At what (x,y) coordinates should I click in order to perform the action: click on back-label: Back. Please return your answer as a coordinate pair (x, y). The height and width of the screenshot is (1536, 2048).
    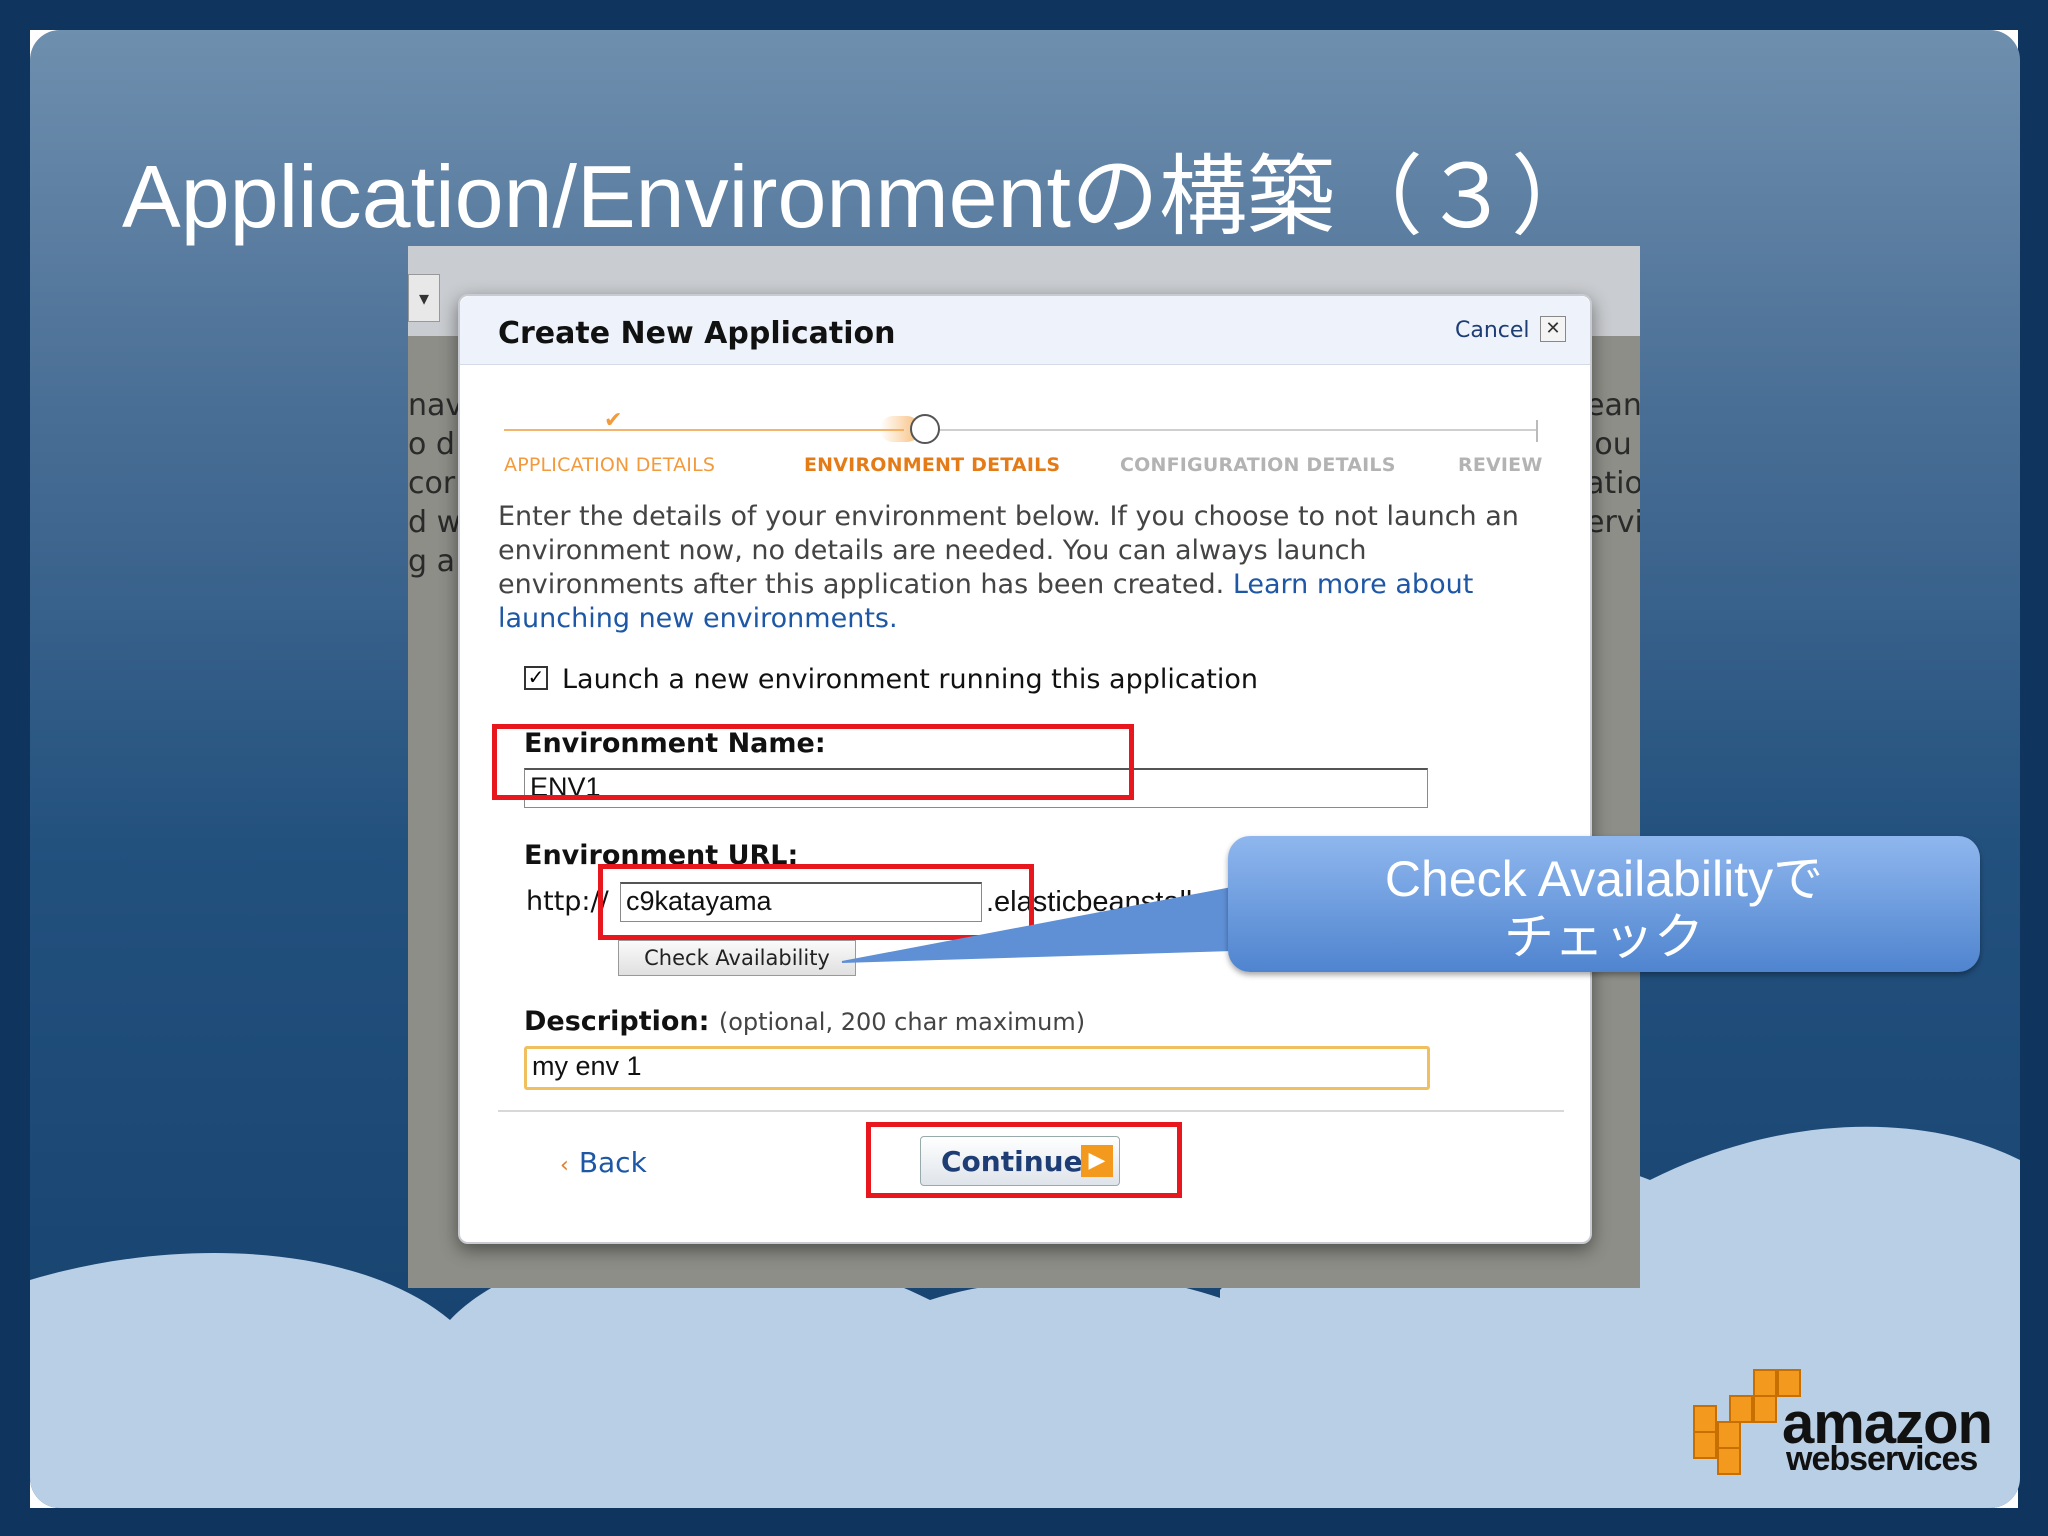
    Looking at the image, I should click on (612, 1162).